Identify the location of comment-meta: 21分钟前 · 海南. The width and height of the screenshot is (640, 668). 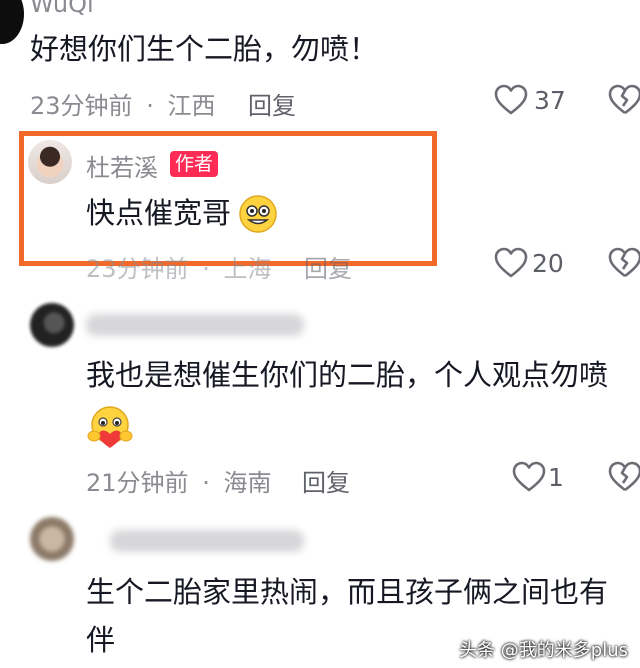
(178, 480).